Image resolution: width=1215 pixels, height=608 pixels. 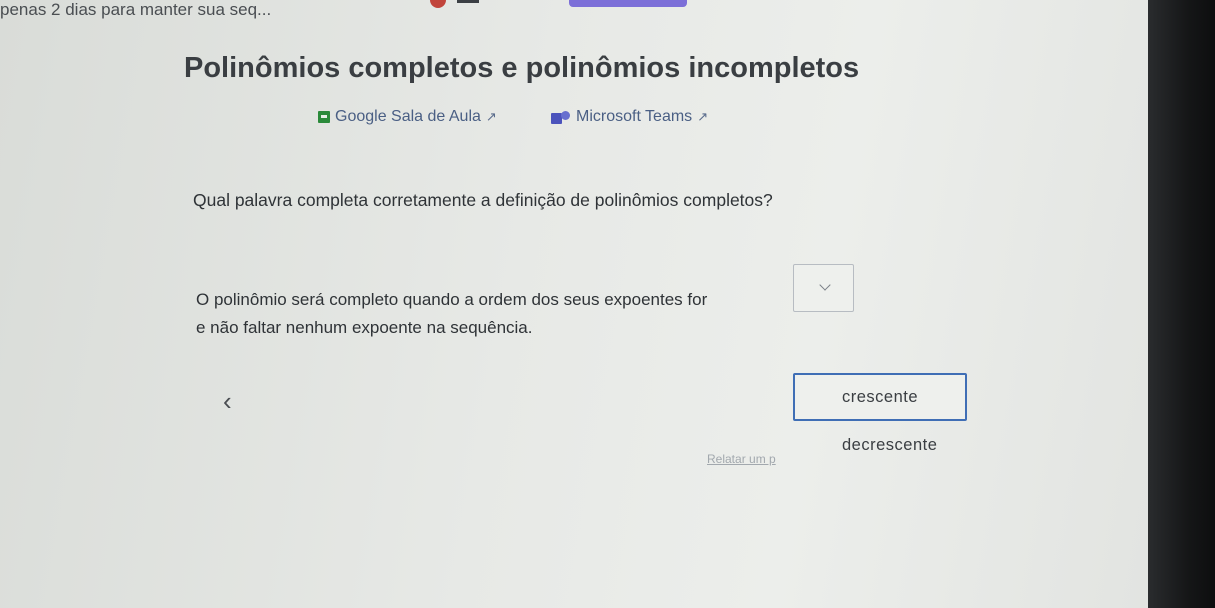 I want to click on microsoft-teams-icon, so click(x=561, y=117).